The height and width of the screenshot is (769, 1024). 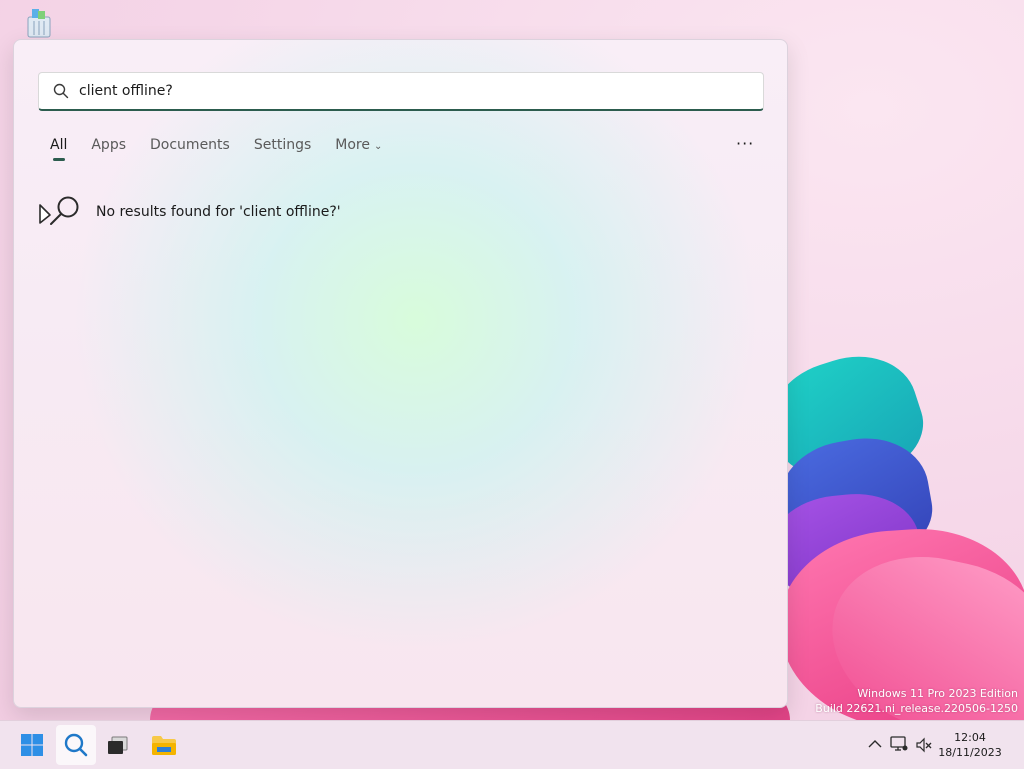 I want to click on recycle-bin-icon, so click(x=39, y=23).